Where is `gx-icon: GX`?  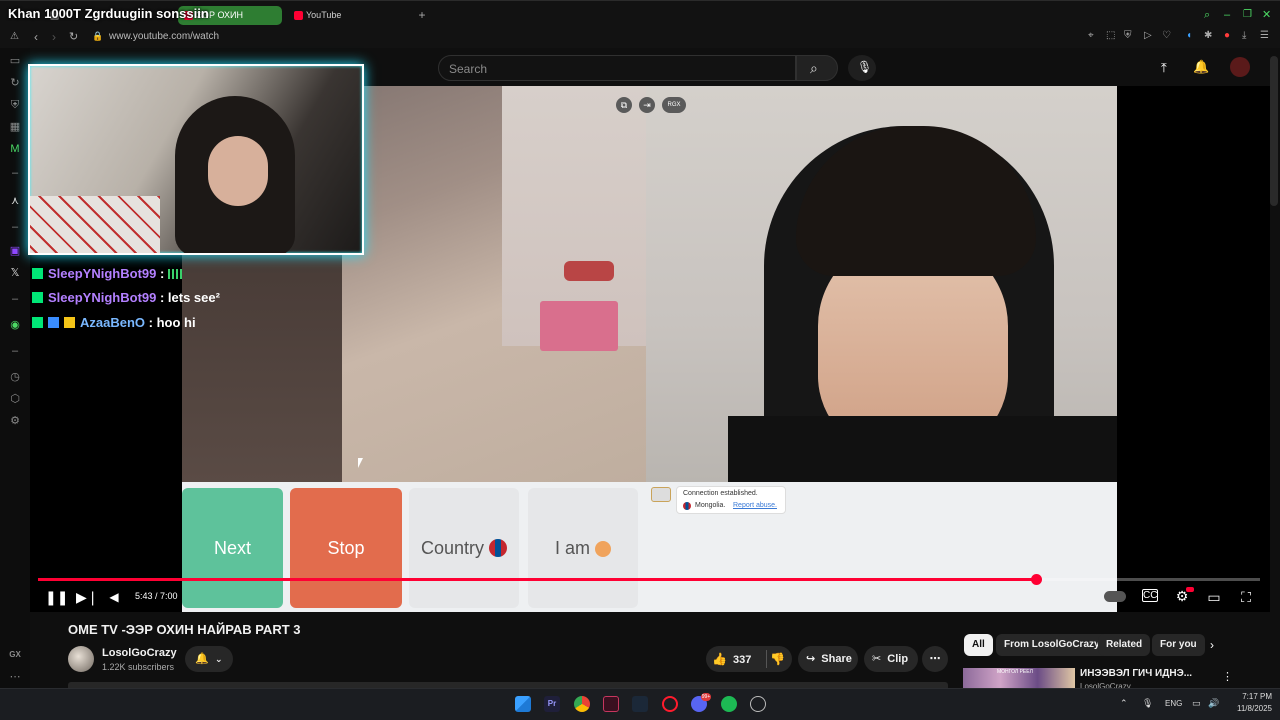 gx-icon: GX is located at coordinates (15, 655).